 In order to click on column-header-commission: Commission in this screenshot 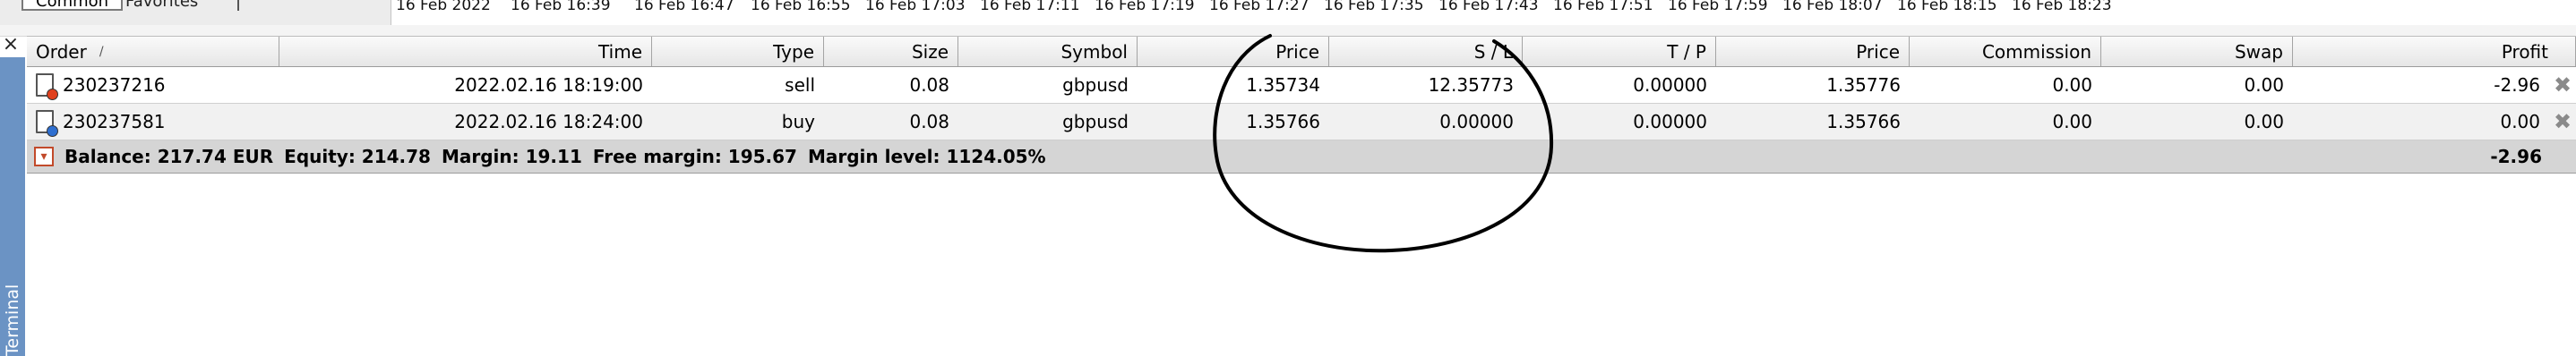, I will do `click(2005, 51)`.